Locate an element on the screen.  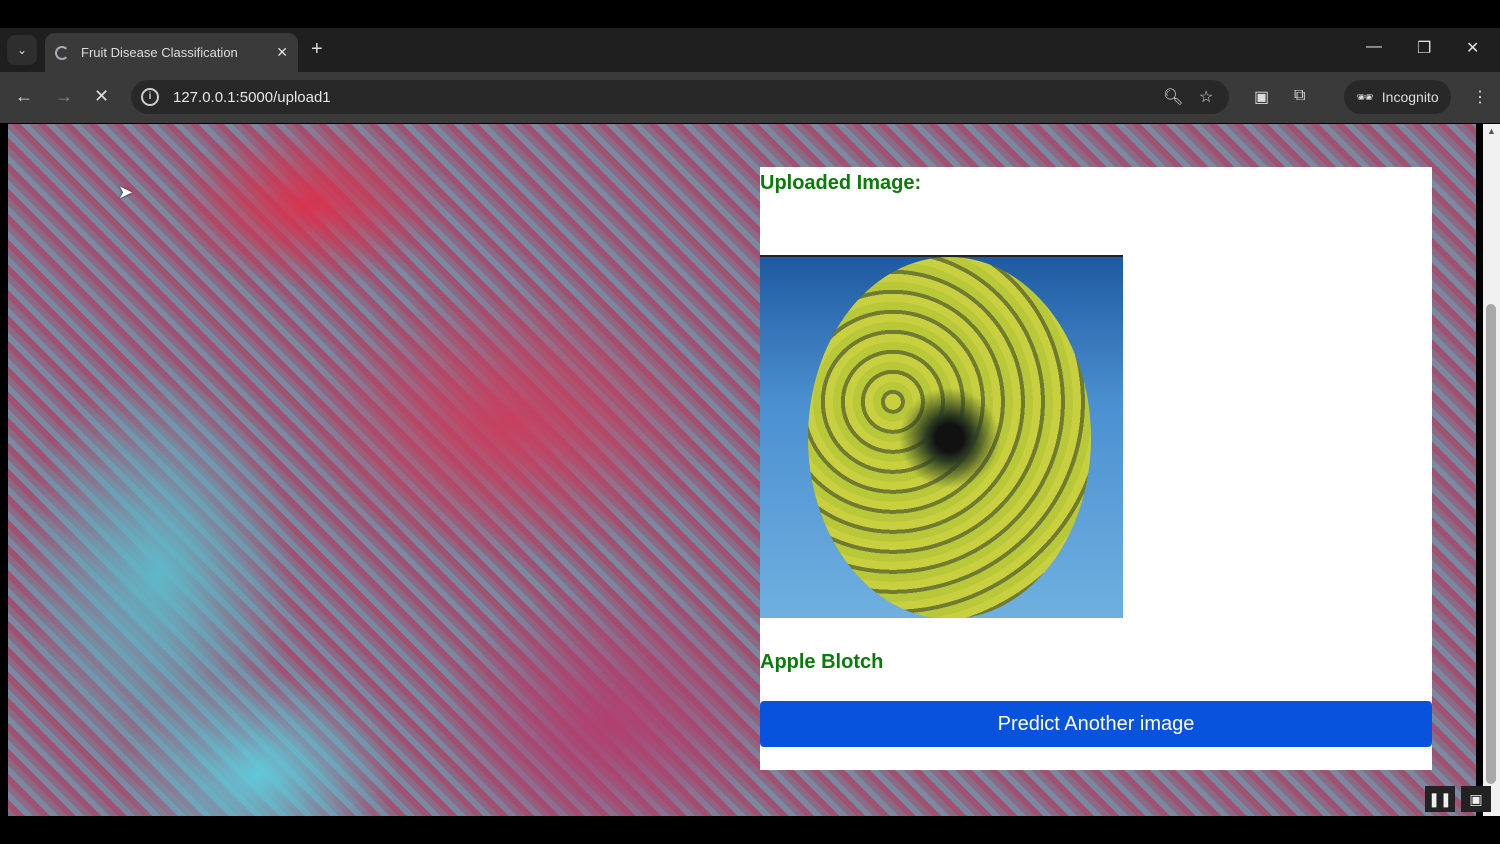
tab-title: Fruit Disease Classification is located at coordinates (159, 52).